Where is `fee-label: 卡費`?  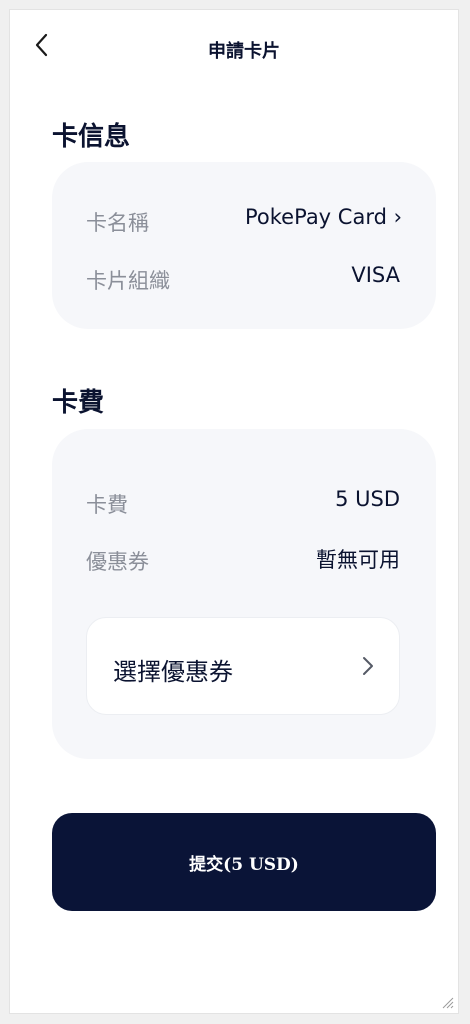
fee-label: 卡費 is located at coordinates (107, 505).